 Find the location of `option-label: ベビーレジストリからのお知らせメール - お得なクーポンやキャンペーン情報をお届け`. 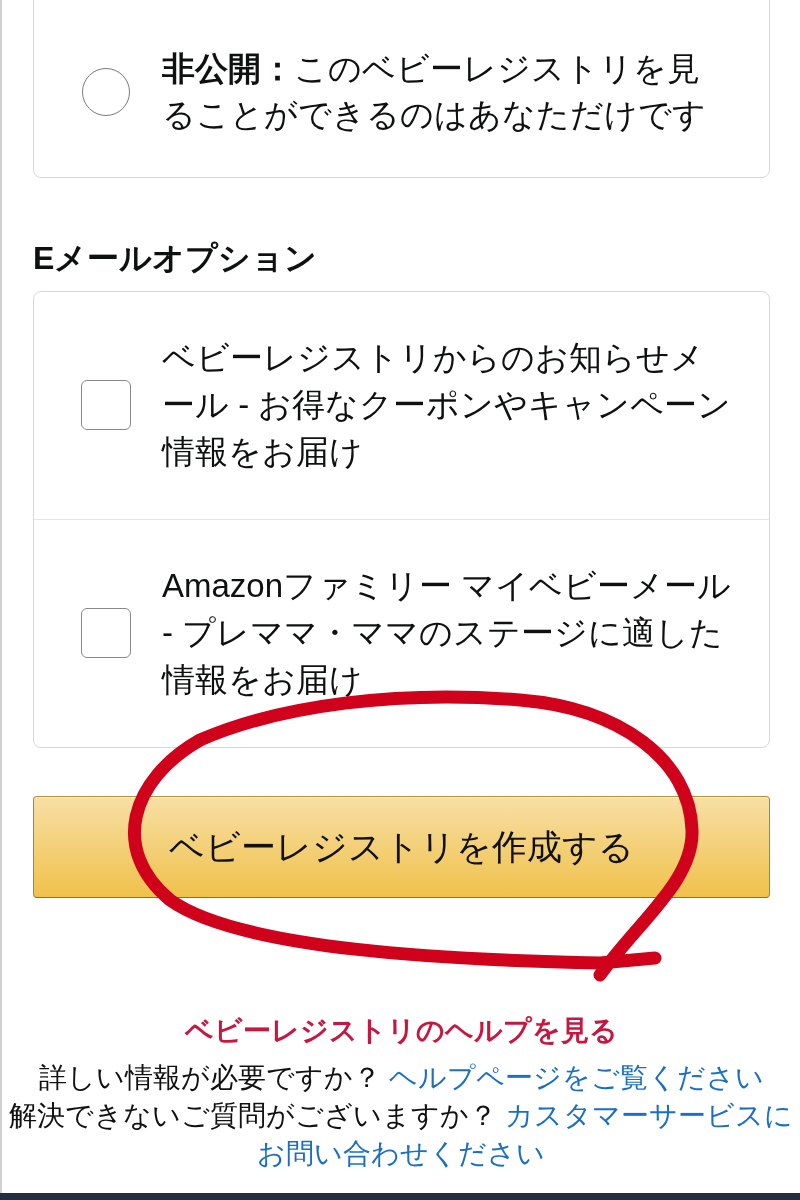

option-label: ベビーレジストリからのお知らせメール - お得なクーポンやキャンペーン情報をお届け is located at coordinates (447, 405).